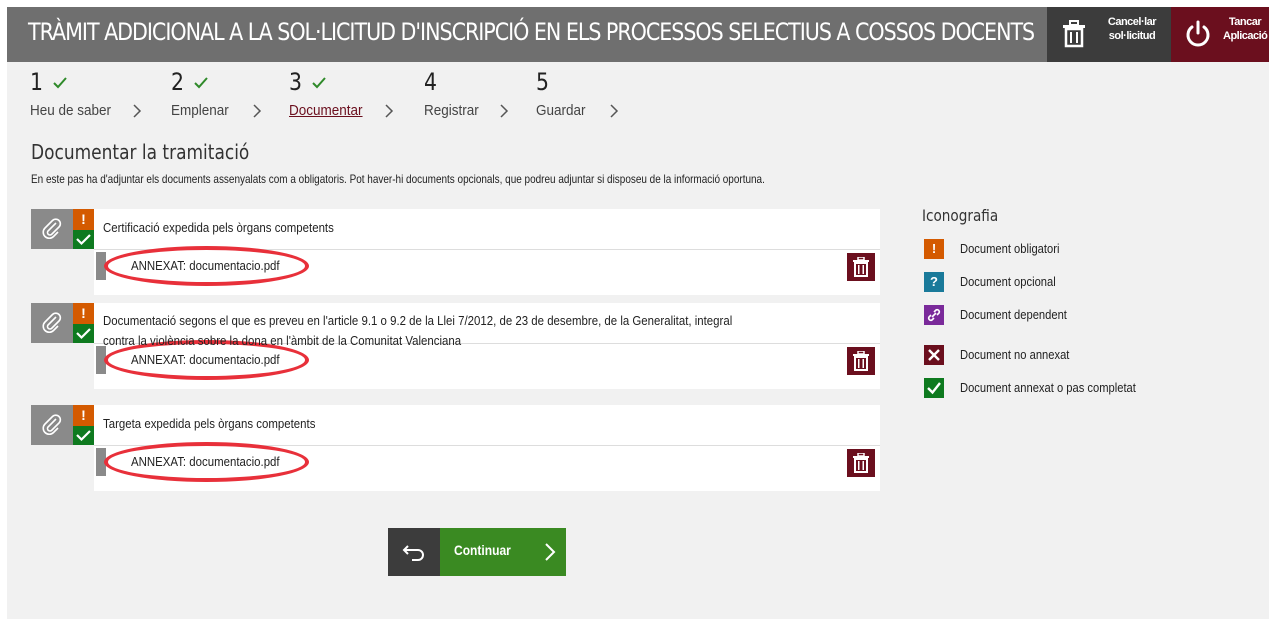 The height and width of the screenshot is (626, 1269). What do you see at coordinates (209, 423) in the screenshot?
I see `document-title: Targeta expedida pels òrgans competents` at bounding box center [209, 423].